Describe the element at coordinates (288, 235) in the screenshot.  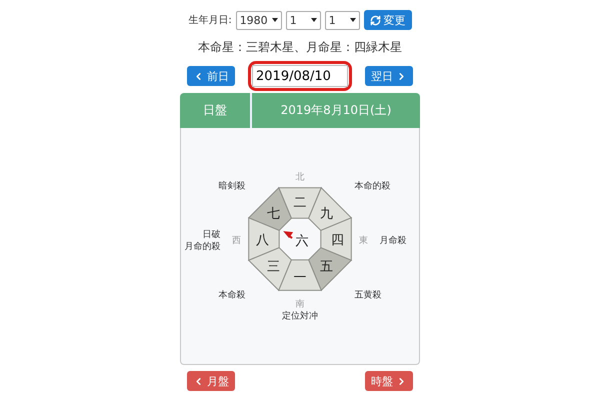
I see `arrow-icon` at that location.